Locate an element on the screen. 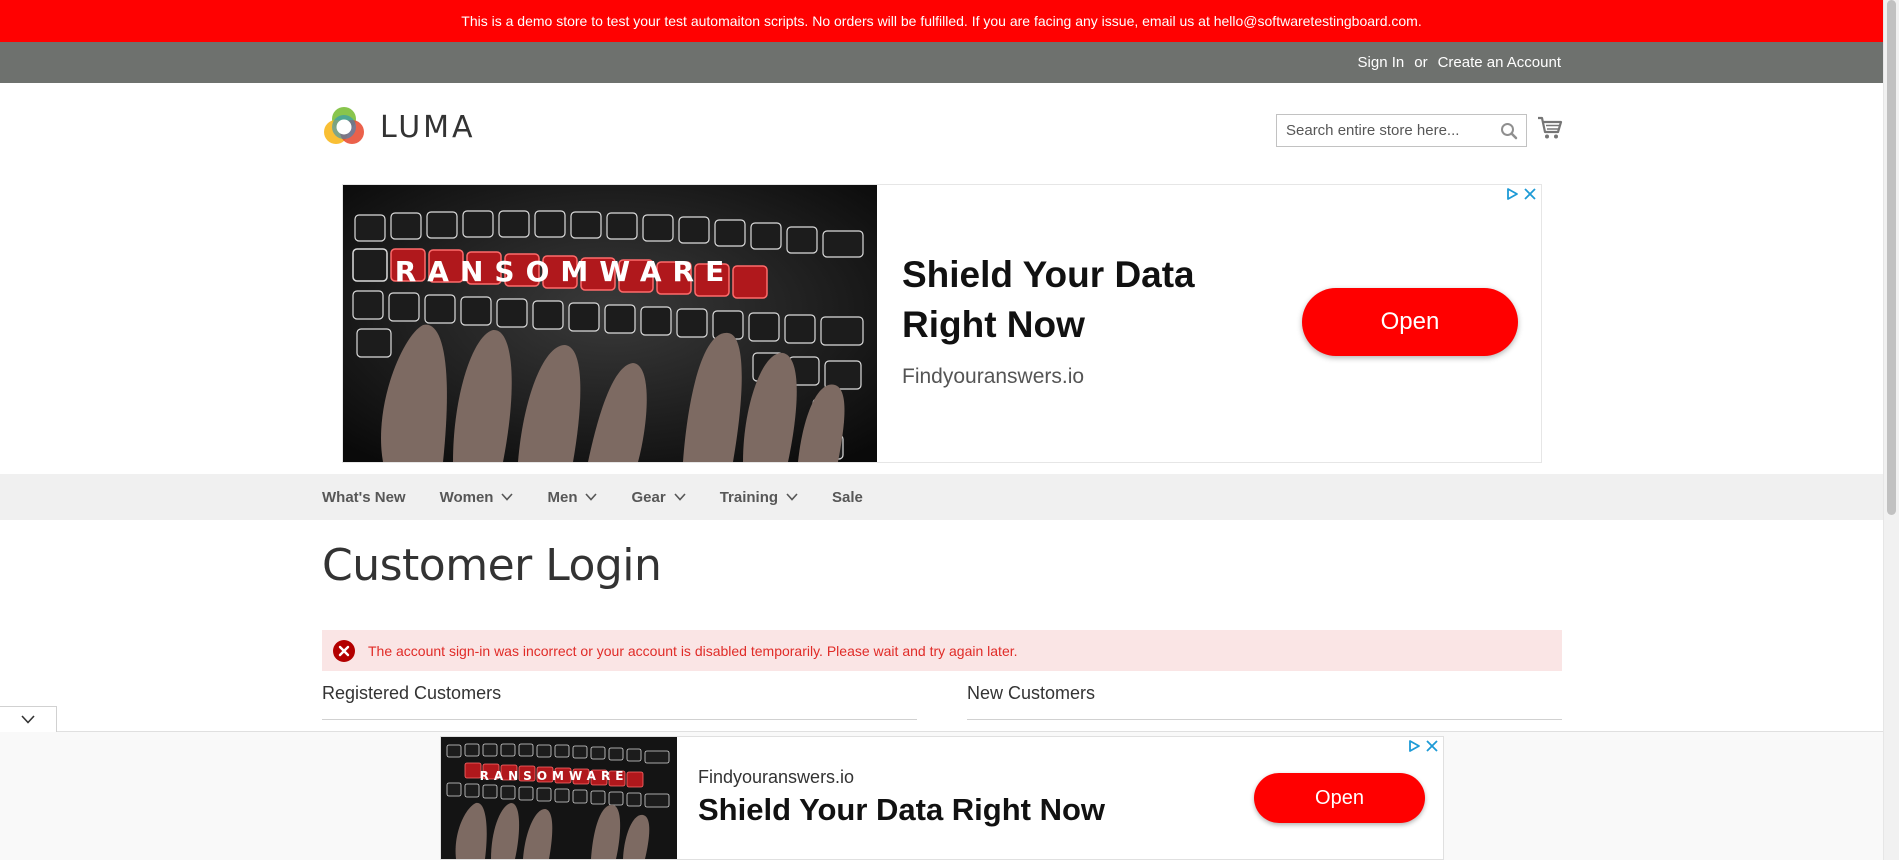  nav-item-whats-new: What's New is located at coordinates (364, 497).